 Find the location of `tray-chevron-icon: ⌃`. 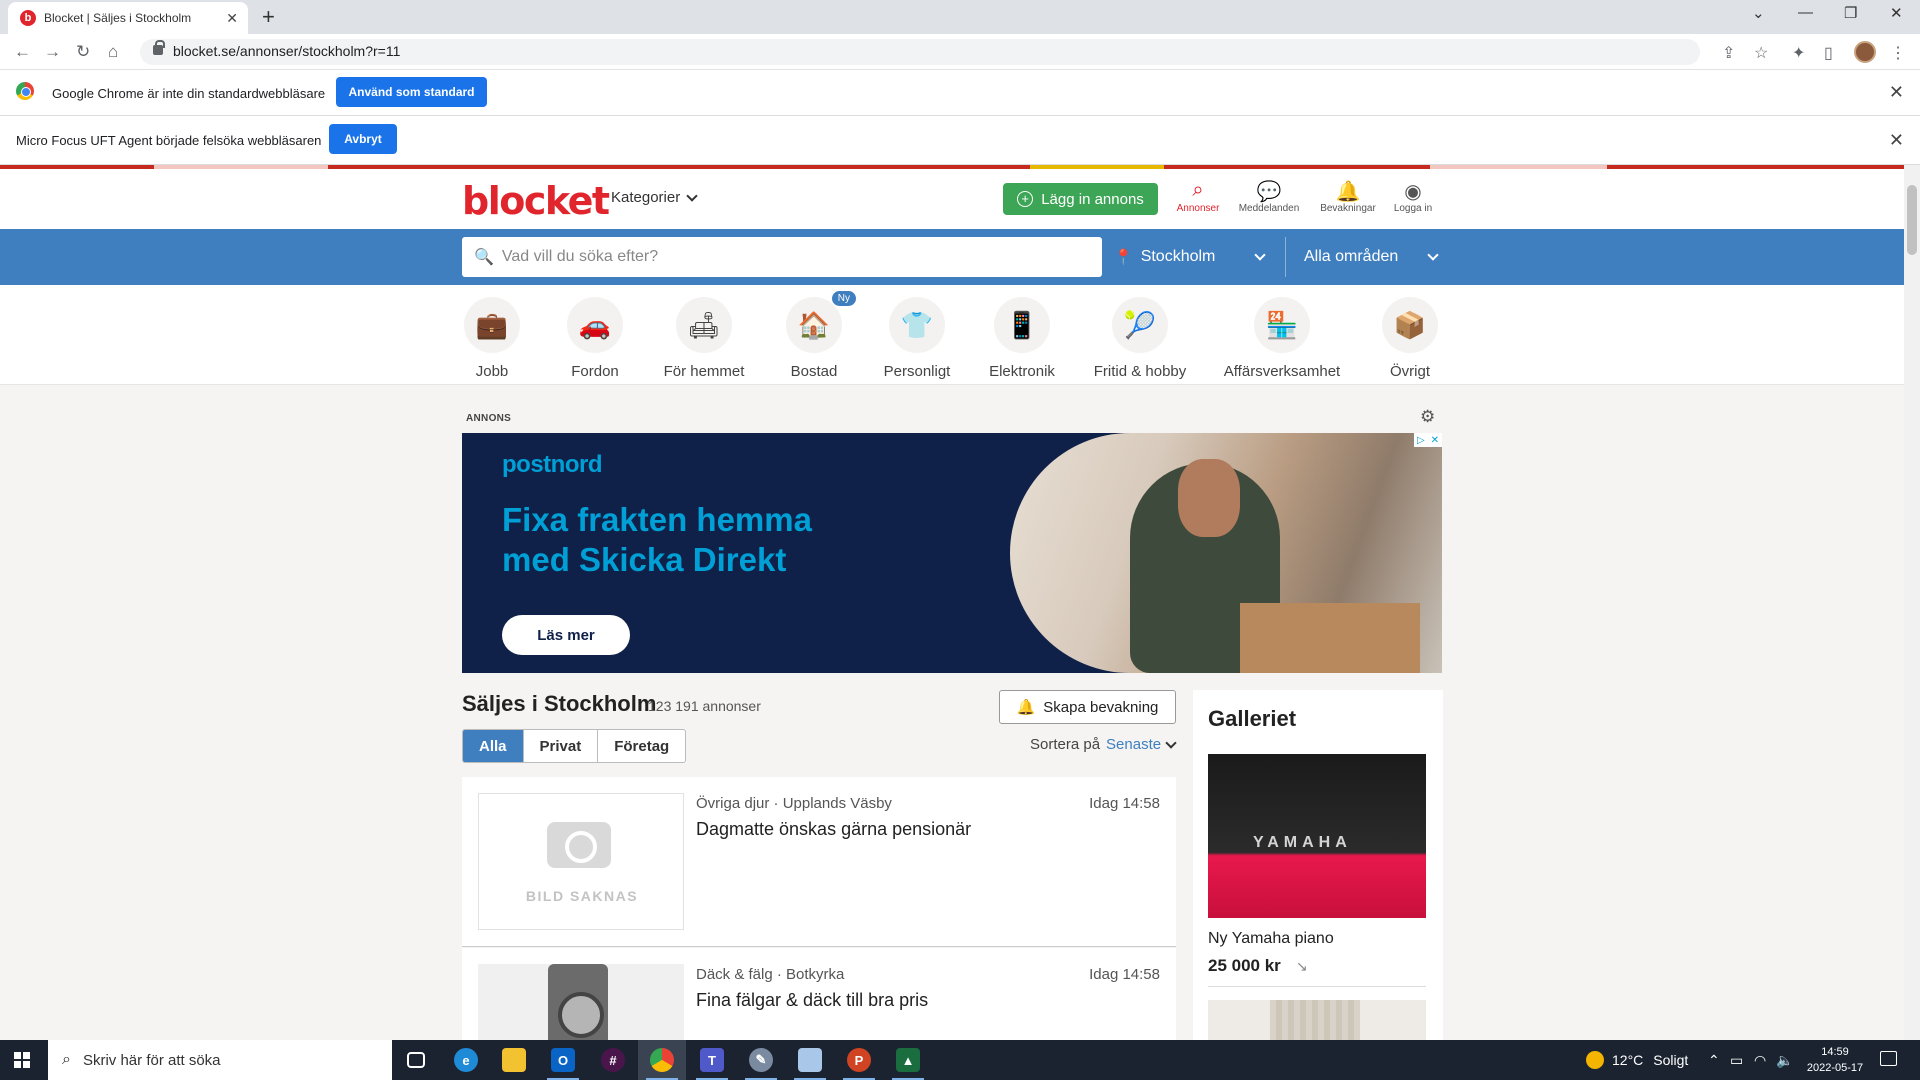

tray-chevron-icon: ⌃ is located at coordinates (1714, 1060).